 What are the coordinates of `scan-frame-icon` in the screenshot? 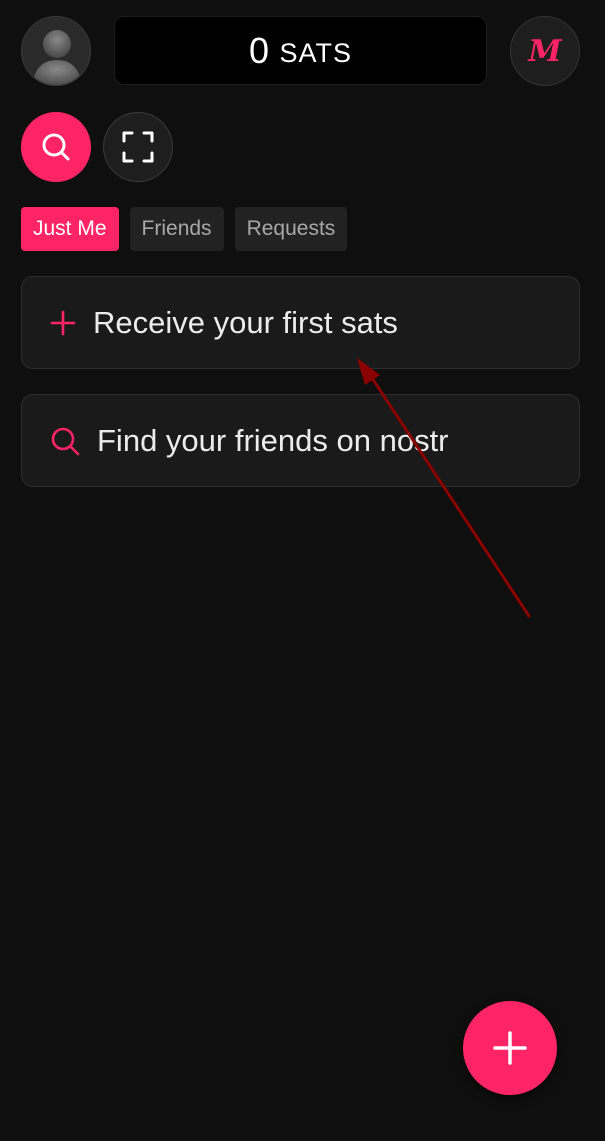 It's located at (138, 147).